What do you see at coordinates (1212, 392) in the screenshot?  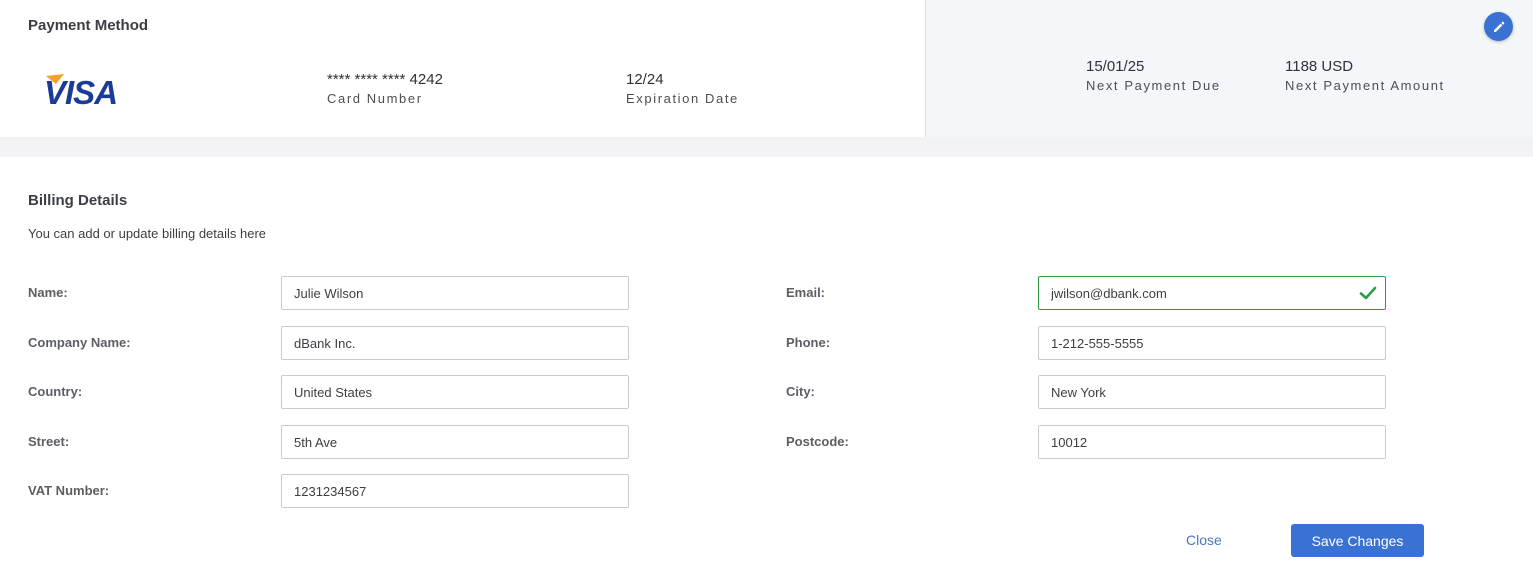 I see `city-input` at bounding box center [1212, 392].